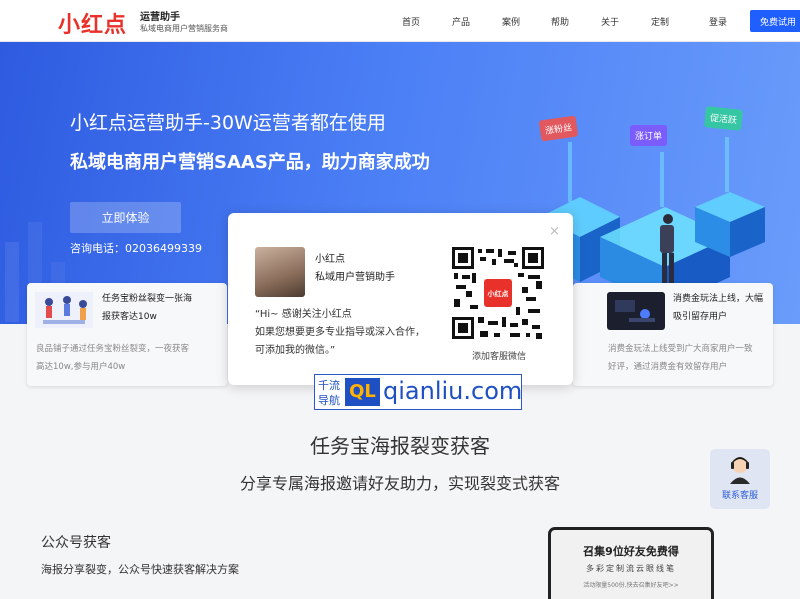  Describe the element at coordinates (362, 392) in the screenshot. I see `watermark-mark: QL` at that location.